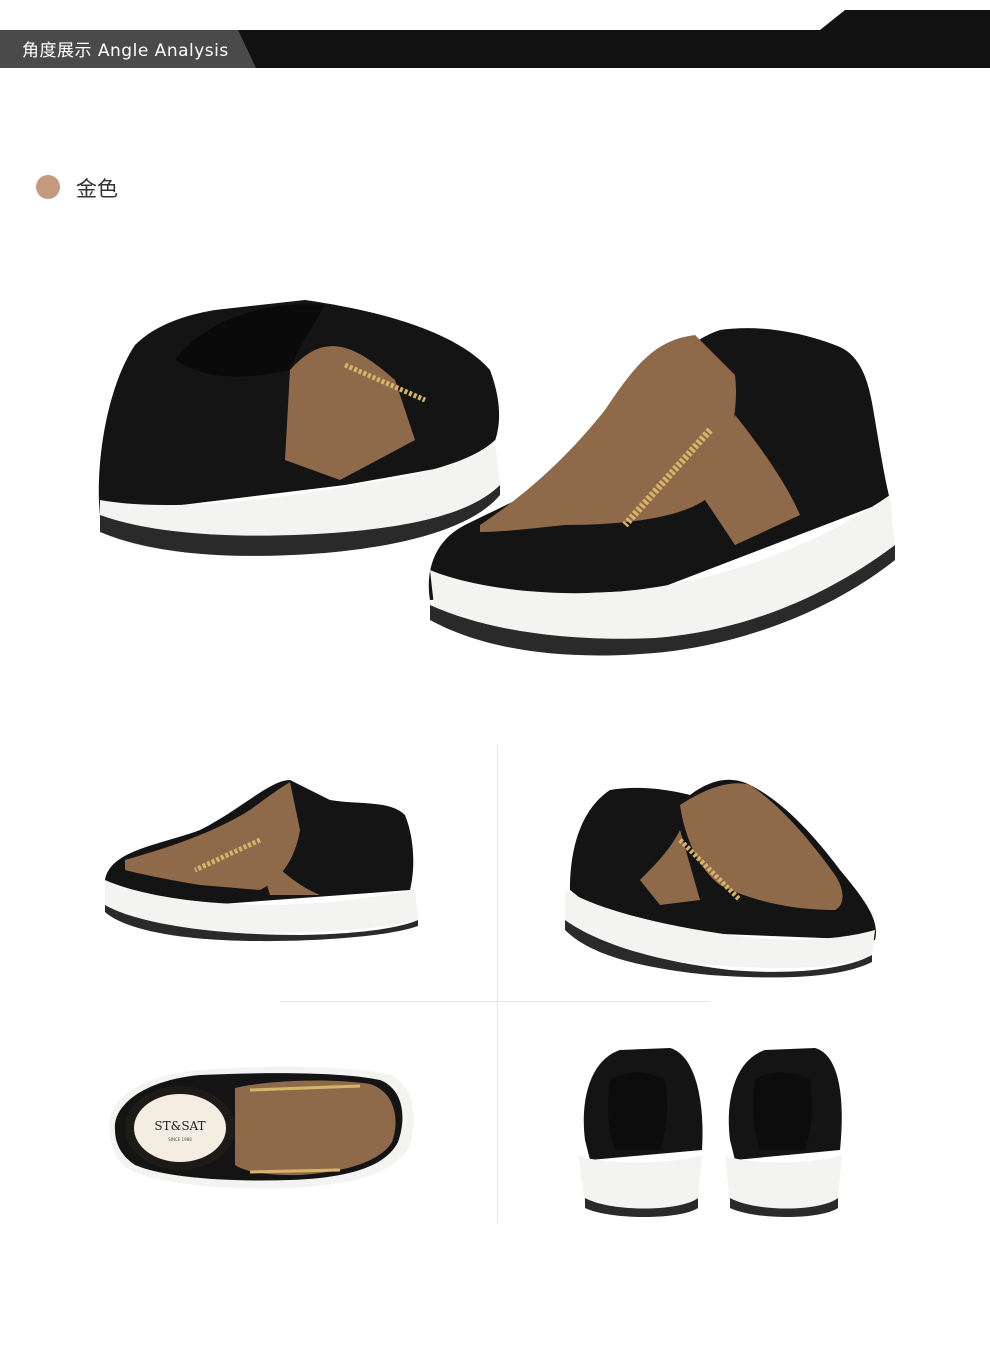 This screenshot has width=990, height=1365. What do you see at coordinates (783, 1132) in the screenshot?
I see `back-right-shoe` at bounding box center [783, 1132].